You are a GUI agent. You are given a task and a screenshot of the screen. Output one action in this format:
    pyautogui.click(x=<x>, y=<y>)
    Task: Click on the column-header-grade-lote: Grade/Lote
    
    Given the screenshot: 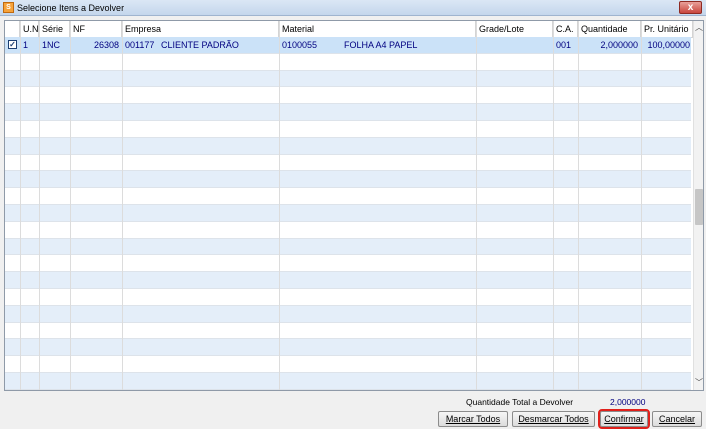 What is the action you would take?
    pyautogui.click(x=514, y=29)
    